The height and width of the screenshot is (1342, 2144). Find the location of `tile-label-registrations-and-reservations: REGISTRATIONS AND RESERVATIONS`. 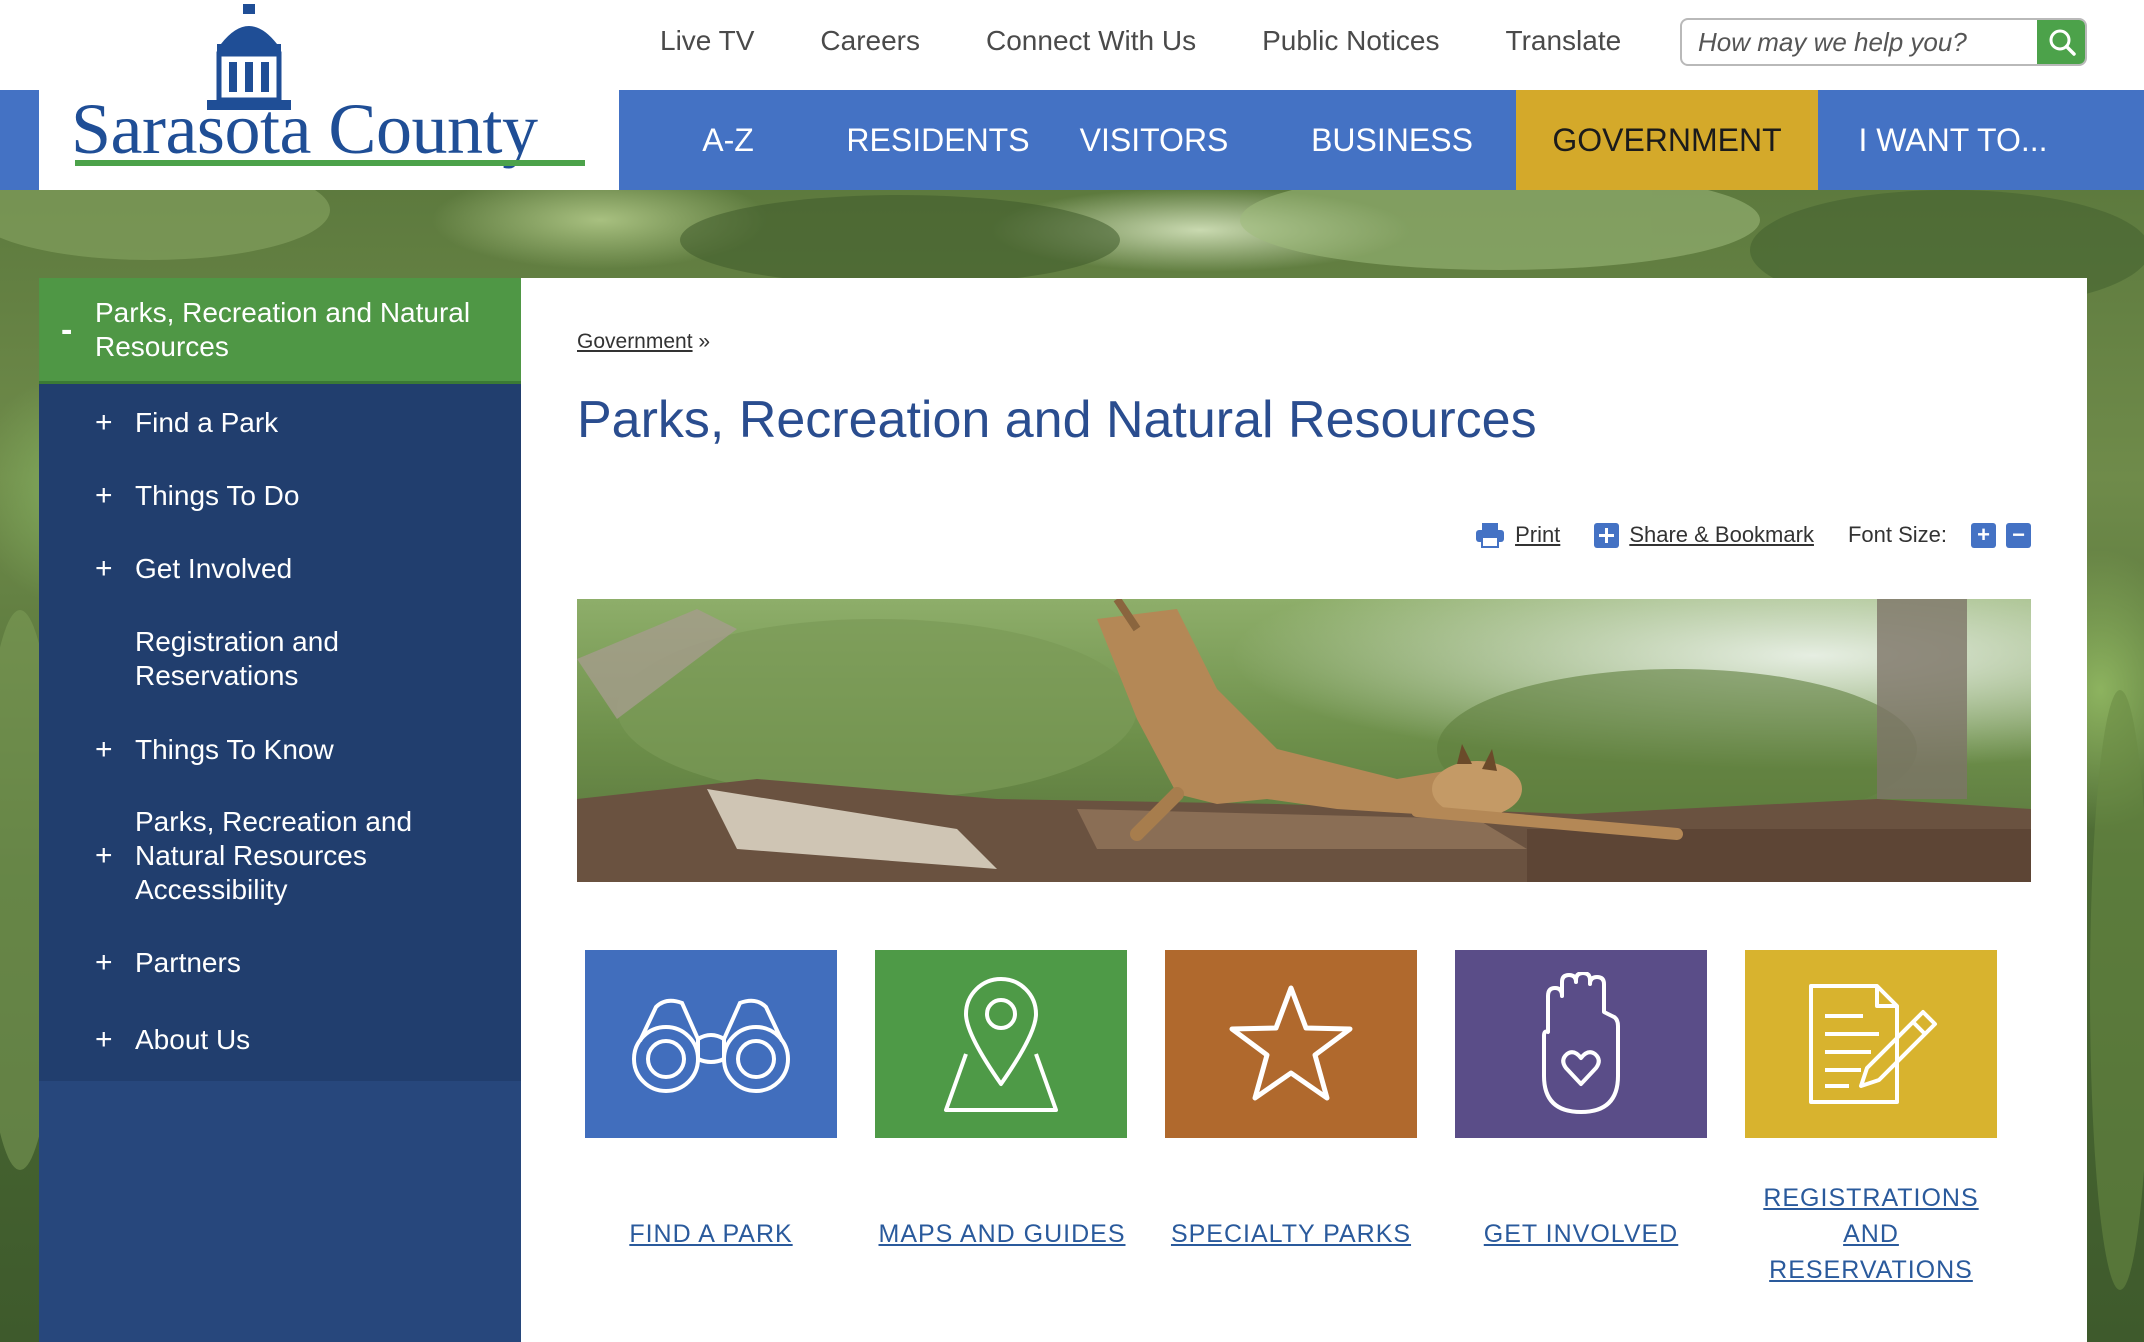

tile-label-registrations-and-reservations: REGISTRATIONS AND RESERVATIONS is located at coordinates (1871, 1234).